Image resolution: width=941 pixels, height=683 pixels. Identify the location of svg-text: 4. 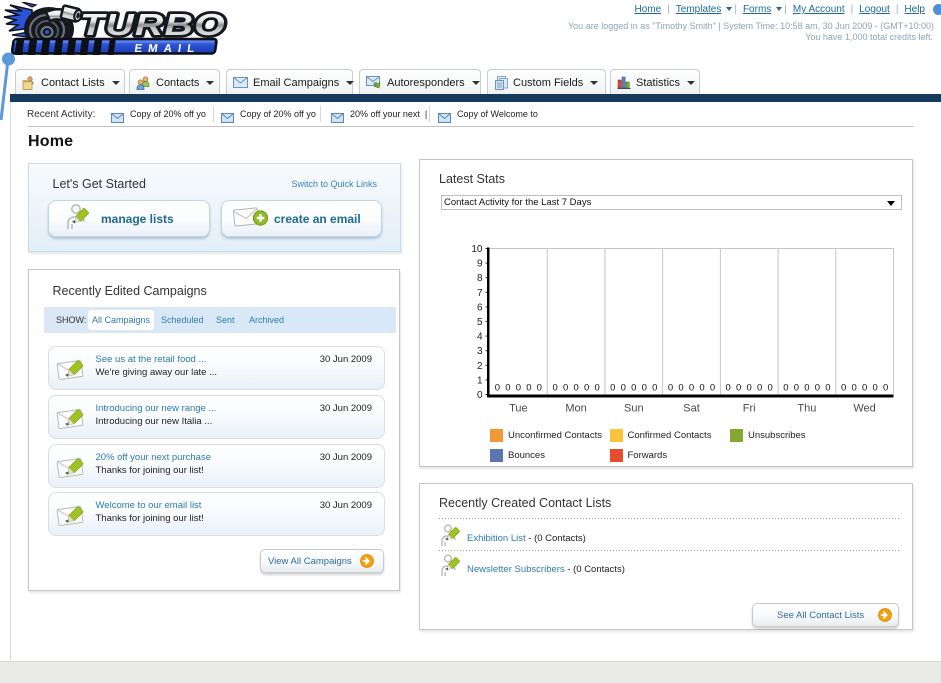
(480, 337).